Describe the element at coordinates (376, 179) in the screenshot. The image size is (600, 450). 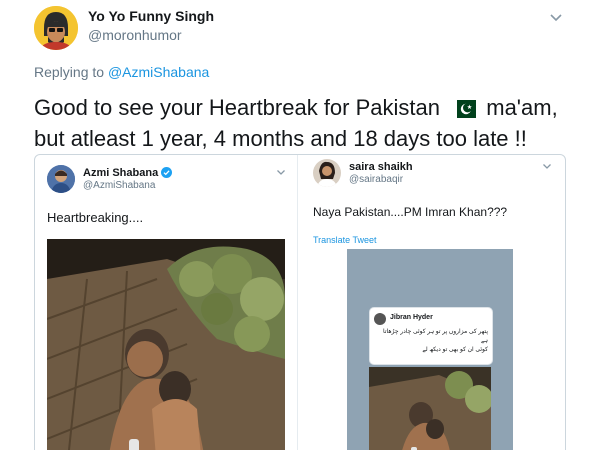
I see `embedded-handle: @sairabaqir` at that location.